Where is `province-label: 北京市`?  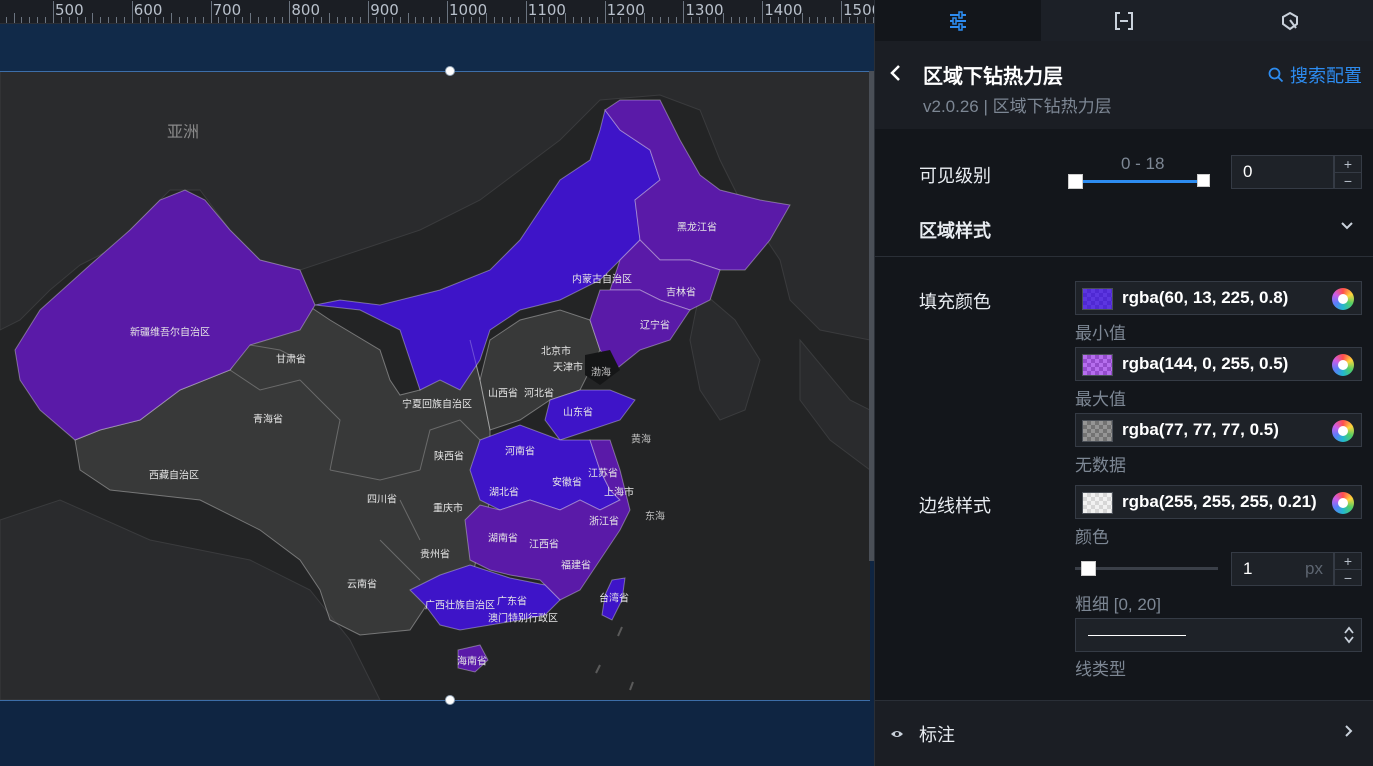 province-label: 北京市 is located at coordinates (556, 350).